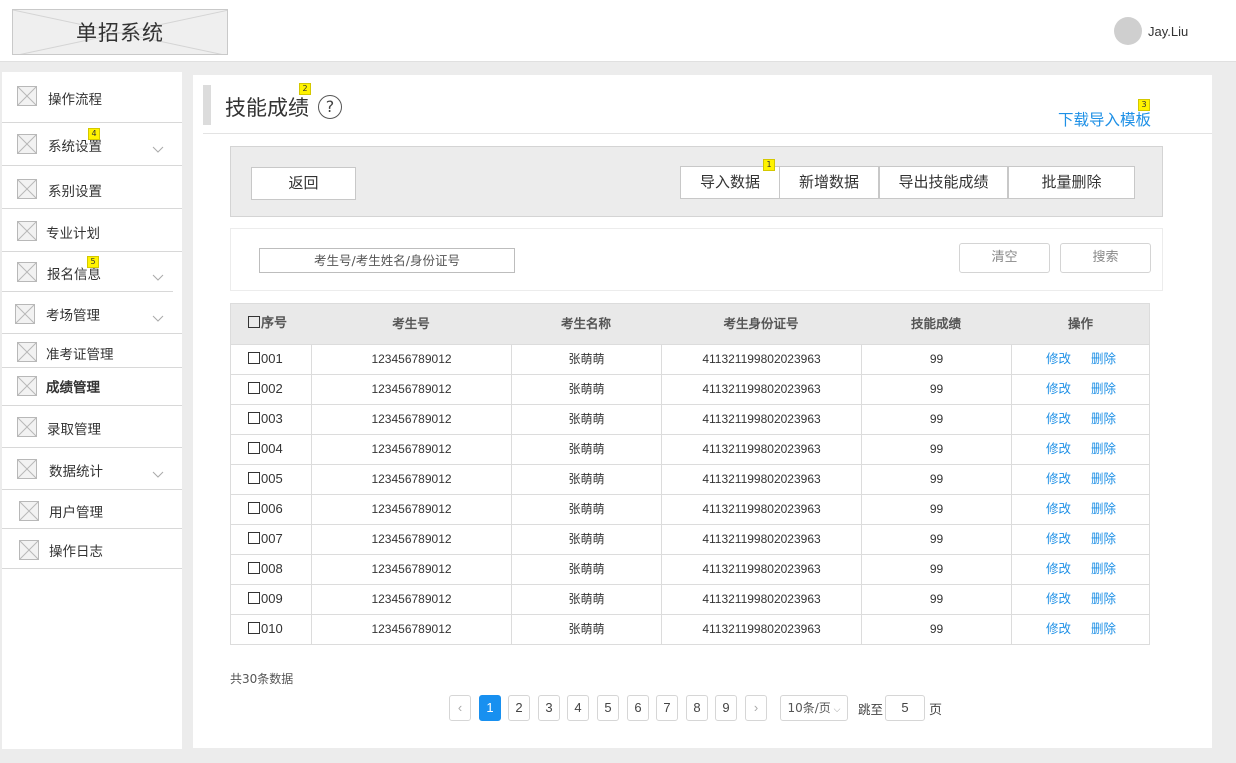  I want to click on next-page-button: ›, so click(756, 708).